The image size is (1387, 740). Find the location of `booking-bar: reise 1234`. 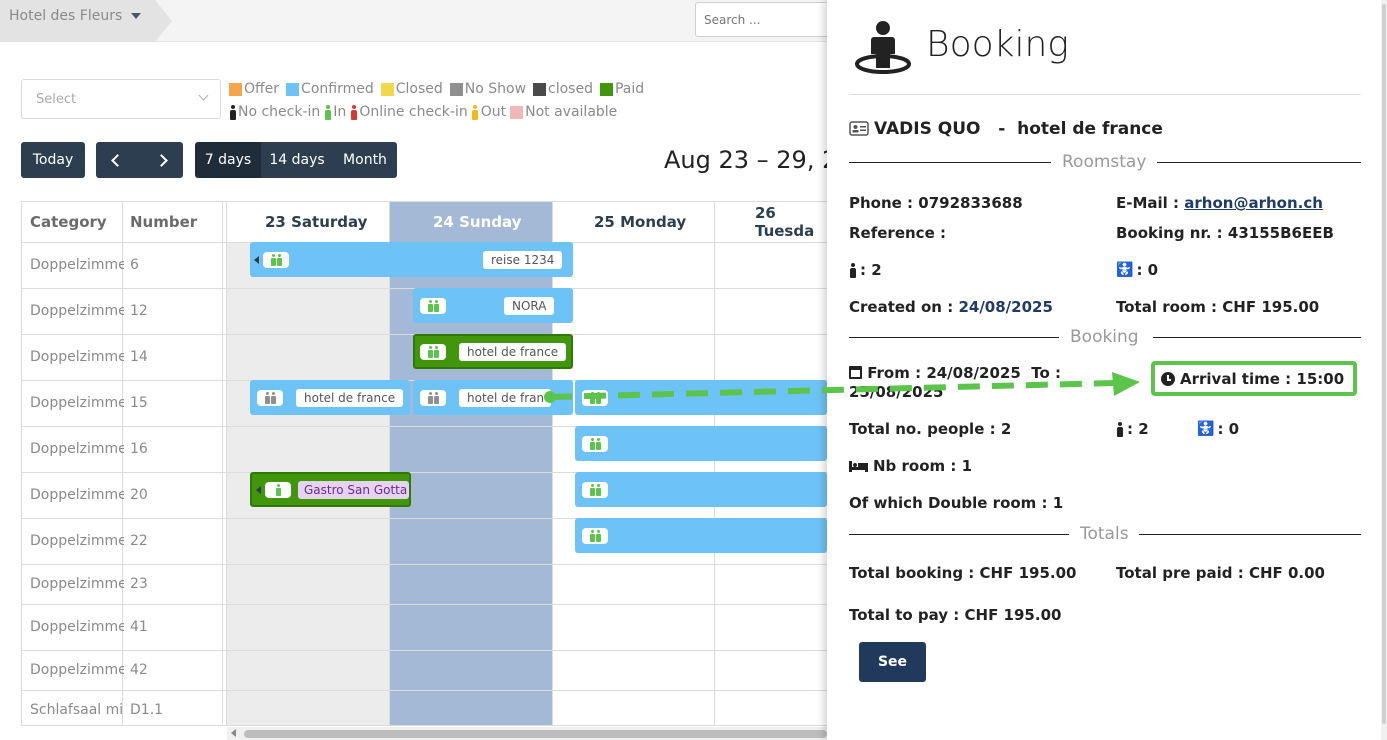

booking-bar: reise 1234 is located at coordinates (411, 259).